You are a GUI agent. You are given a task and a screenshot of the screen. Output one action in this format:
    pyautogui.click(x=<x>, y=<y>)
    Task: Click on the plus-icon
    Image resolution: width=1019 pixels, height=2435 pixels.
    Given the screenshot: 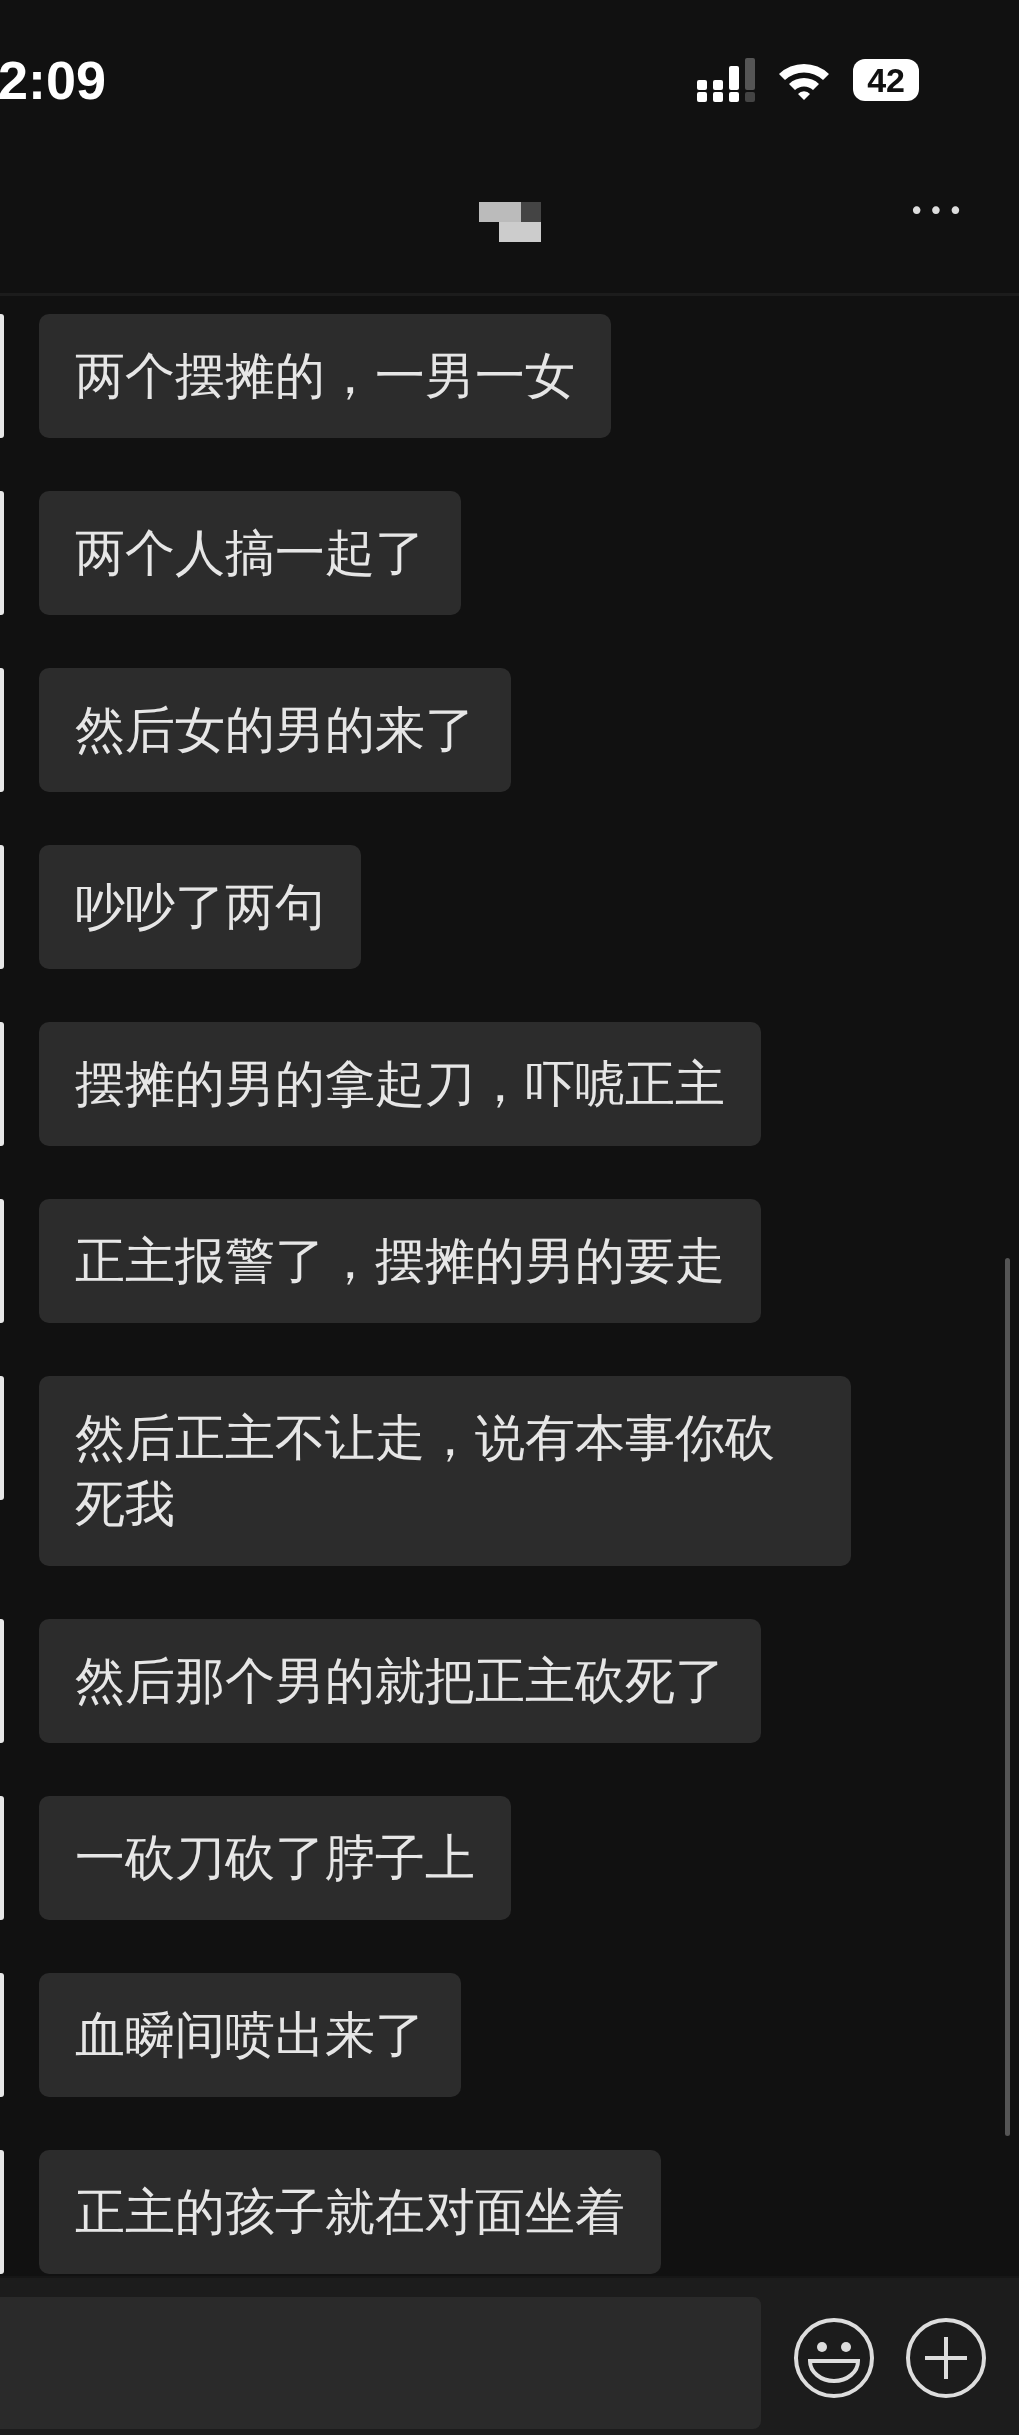 What is the action you would take?
    pyautogui.click(x=946, y=2357)
    